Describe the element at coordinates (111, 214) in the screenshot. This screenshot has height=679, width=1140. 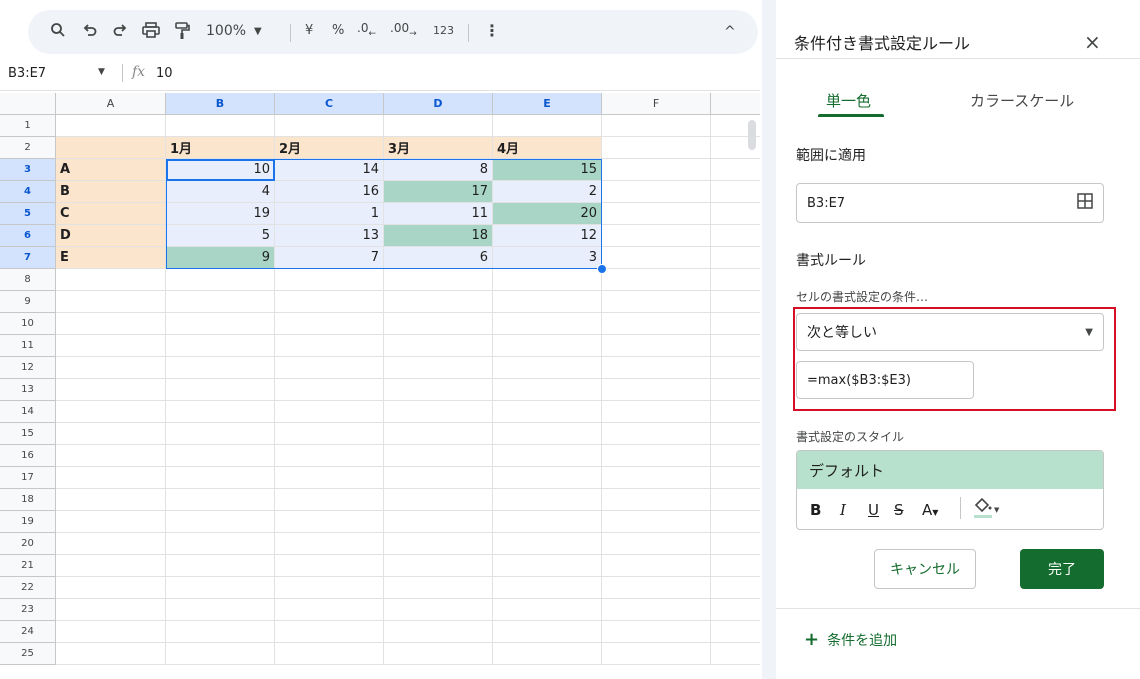
I see `cell: C` at that location.